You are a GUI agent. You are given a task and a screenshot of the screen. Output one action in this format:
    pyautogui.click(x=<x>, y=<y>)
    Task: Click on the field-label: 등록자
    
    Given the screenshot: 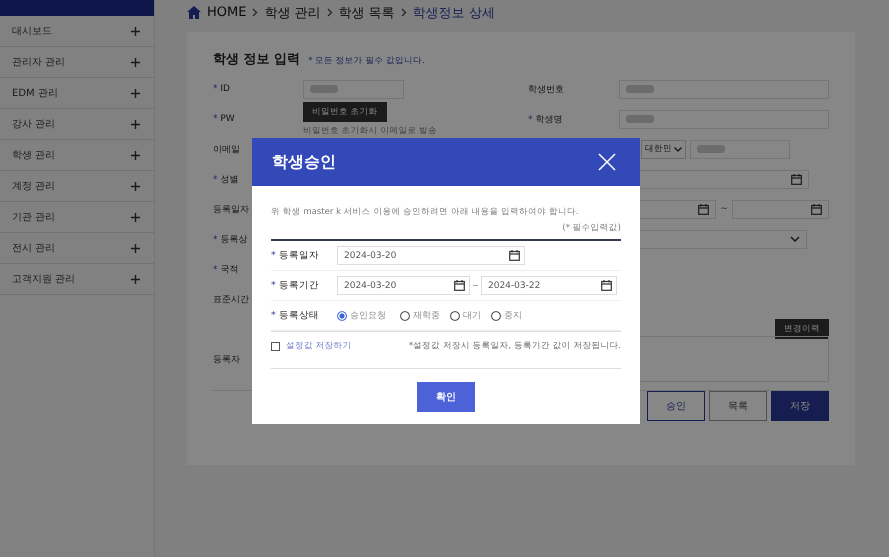 What is the action you would take?
    pyautogui.click(x=226, y=360)
    